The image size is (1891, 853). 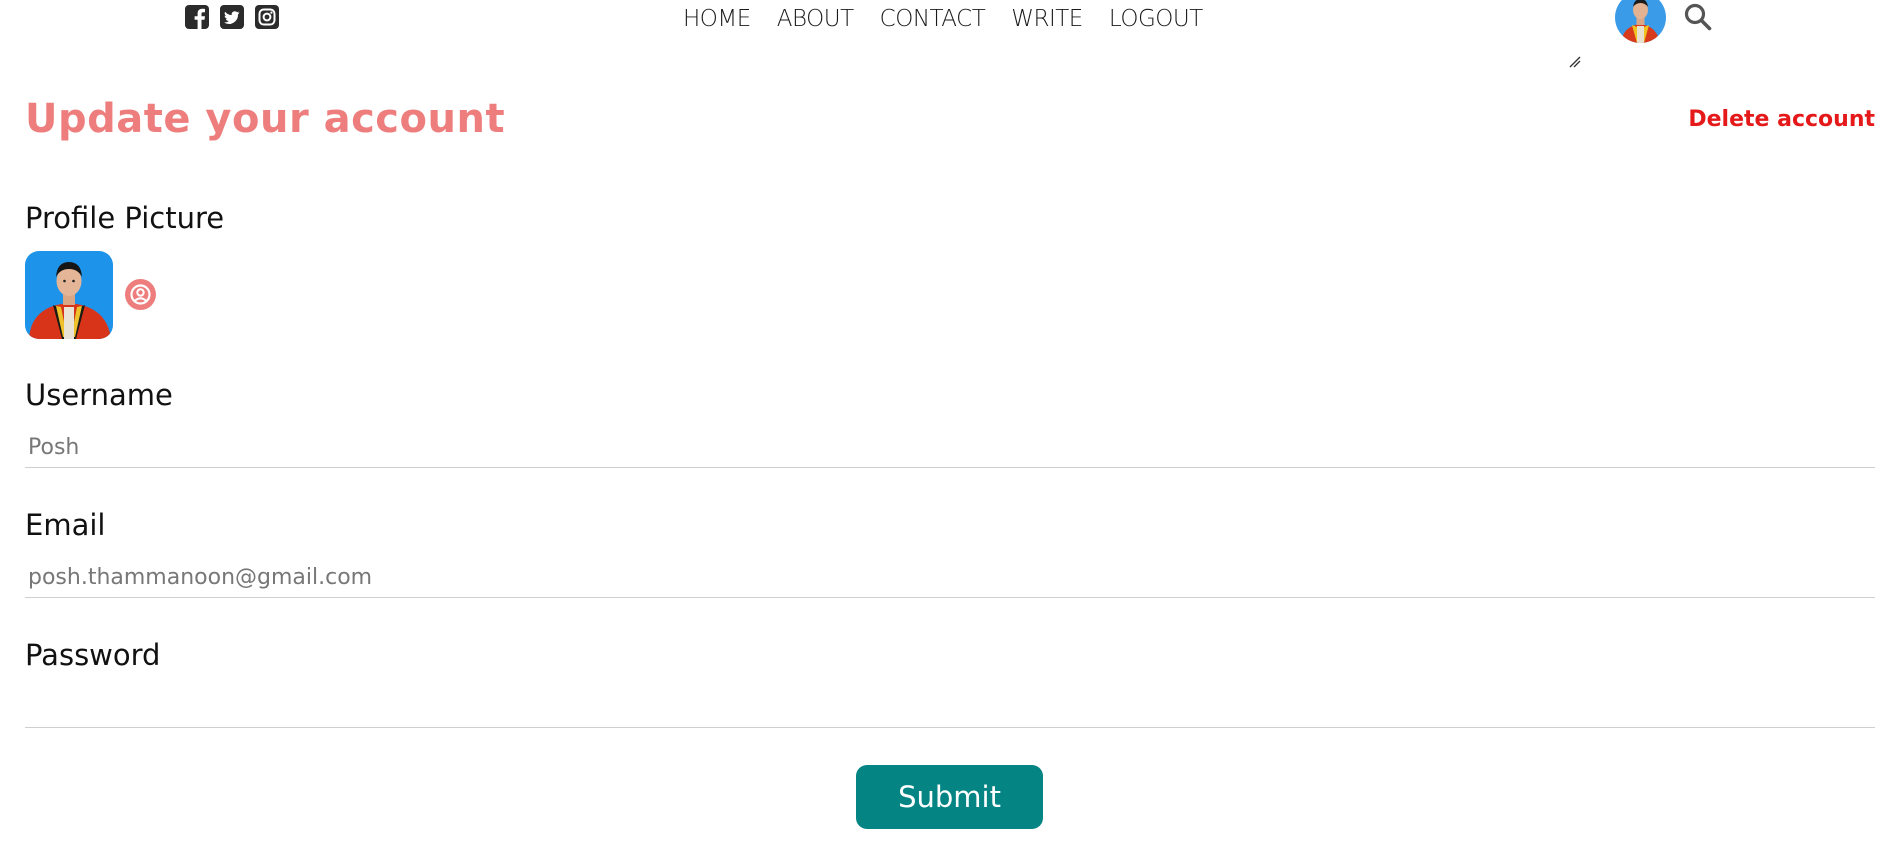 I want to click on twitter-icon, so click(x=232, y=17).